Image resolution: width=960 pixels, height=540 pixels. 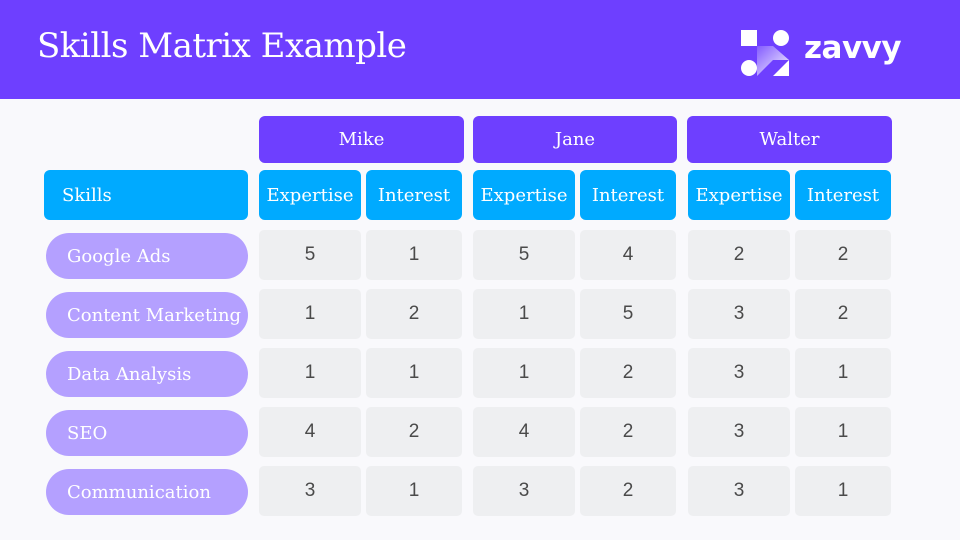 I want to click on walter-expertise-header: Expertise, so click(x=739, y=195).